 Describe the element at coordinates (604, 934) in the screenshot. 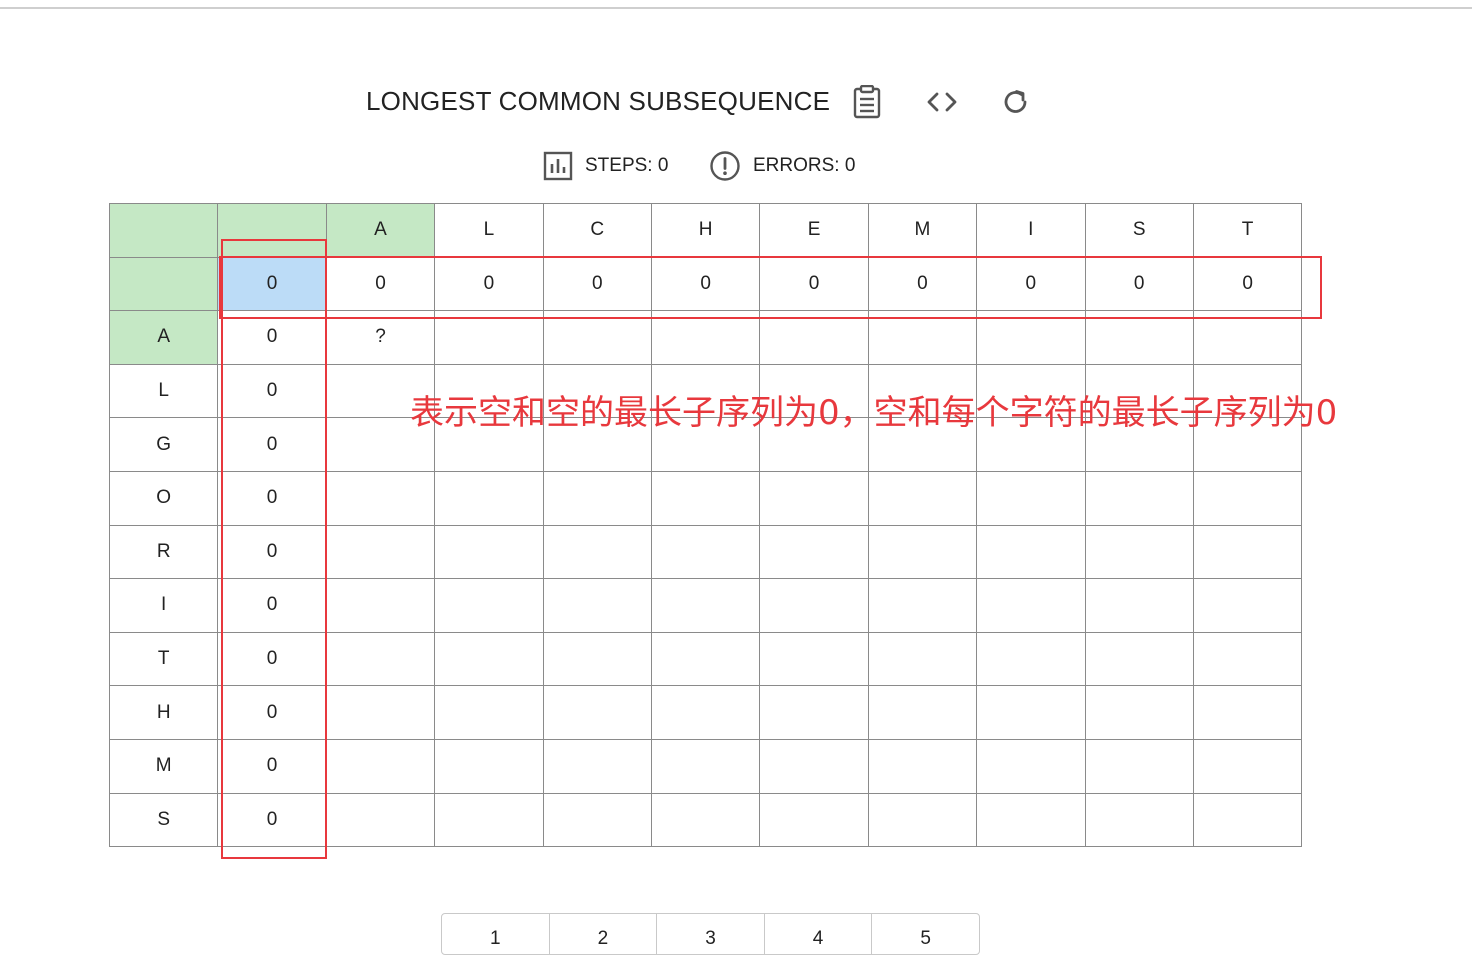

I see `page-button-2: 2` at that location.